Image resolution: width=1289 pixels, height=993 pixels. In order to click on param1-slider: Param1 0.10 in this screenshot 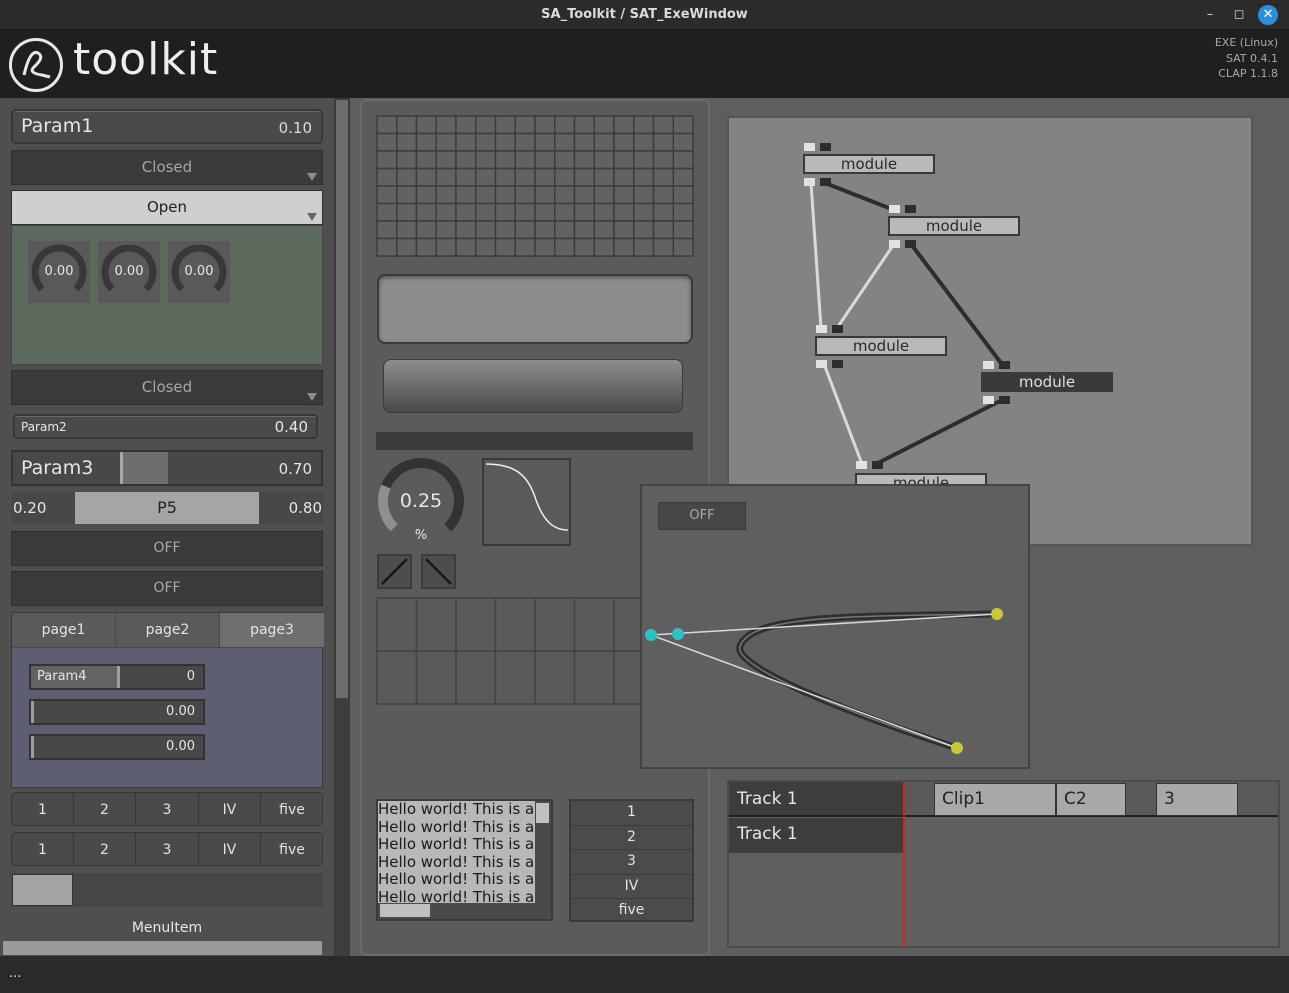, I will do `click(167, 126)`.